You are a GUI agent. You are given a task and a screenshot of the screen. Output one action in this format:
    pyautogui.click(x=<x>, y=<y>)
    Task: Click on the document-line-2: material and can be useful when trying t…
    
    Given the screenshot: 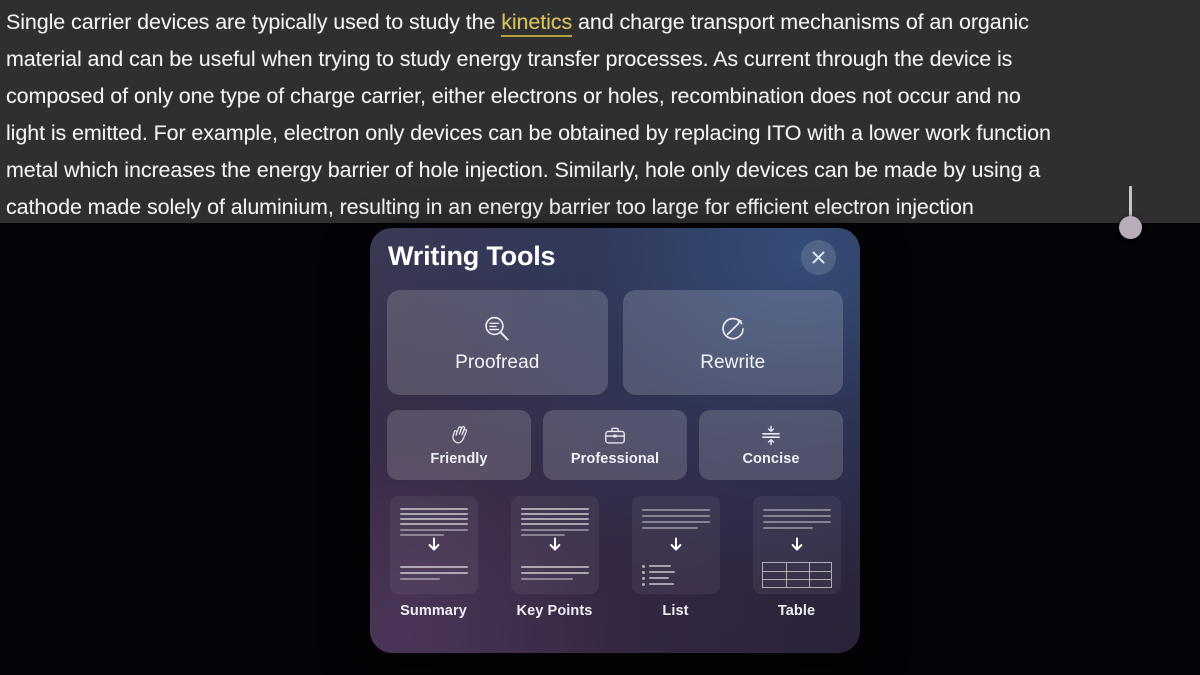 What is the action you would take?
    pyautogui.click(x=509, y=59)
    